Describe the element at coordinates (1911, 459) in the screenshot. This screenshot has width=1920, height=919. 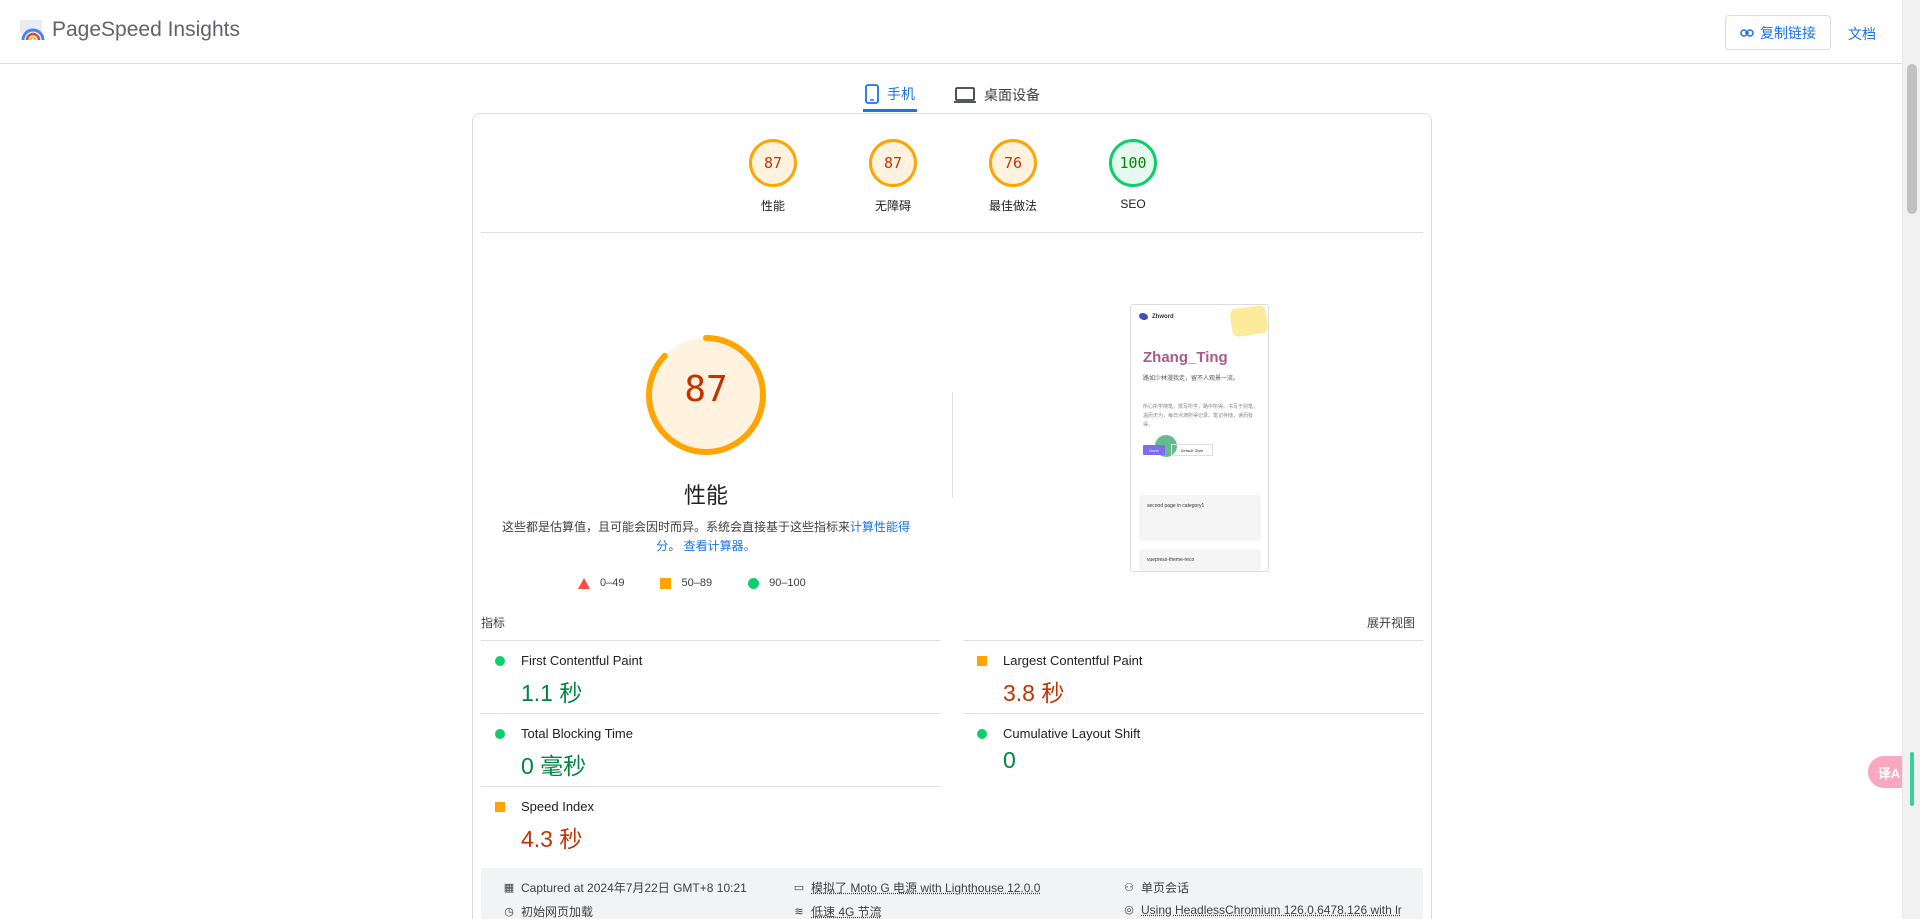
I see `page-scrollbar` at that location.